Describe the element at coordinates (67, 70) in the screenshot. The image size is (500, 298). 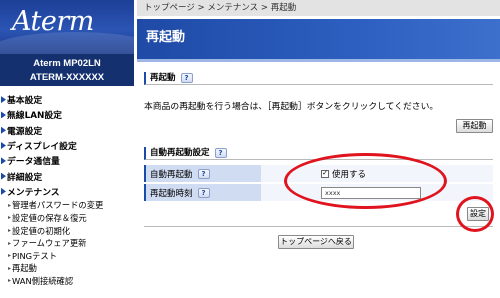
I see `model-info: Aterm MP02LN ATERM-XXXXXX` at that location.